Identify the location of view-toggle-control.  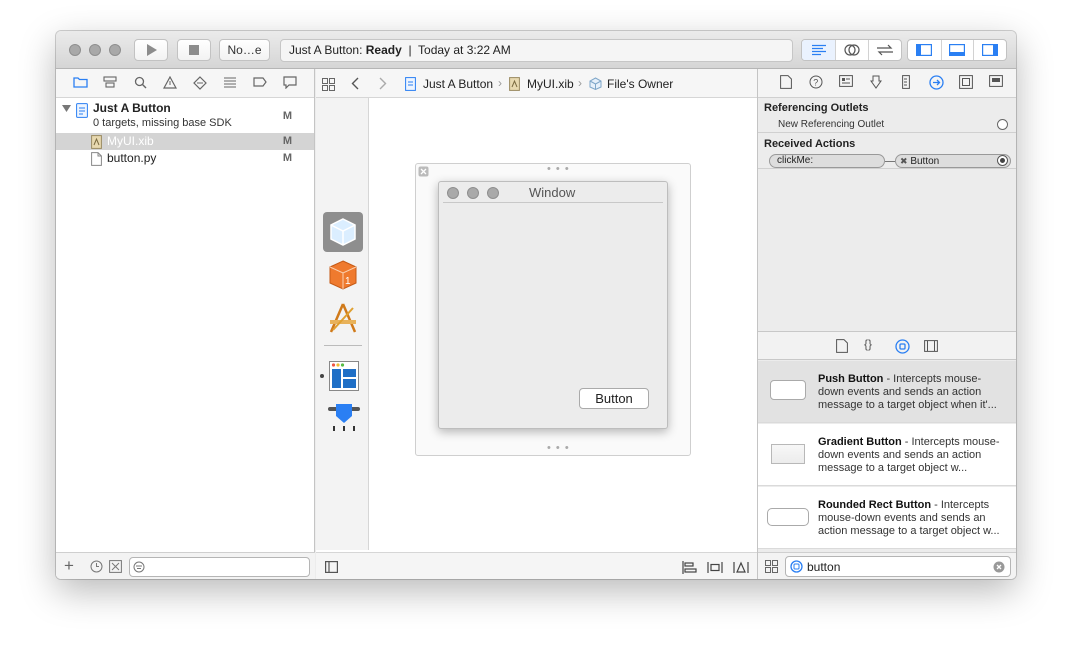
(957, 50).